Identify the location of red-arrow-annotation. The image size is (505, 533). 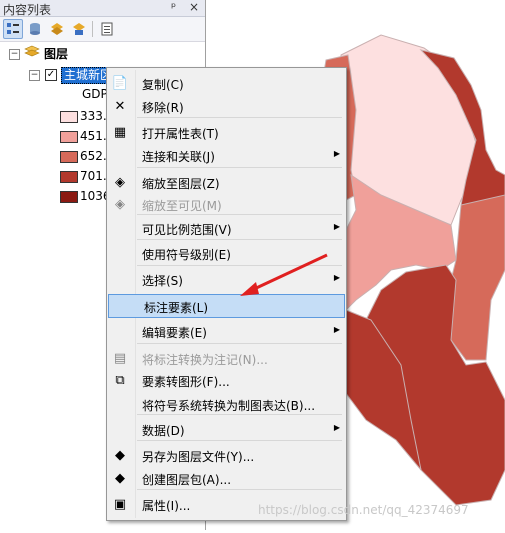
(284, 274).